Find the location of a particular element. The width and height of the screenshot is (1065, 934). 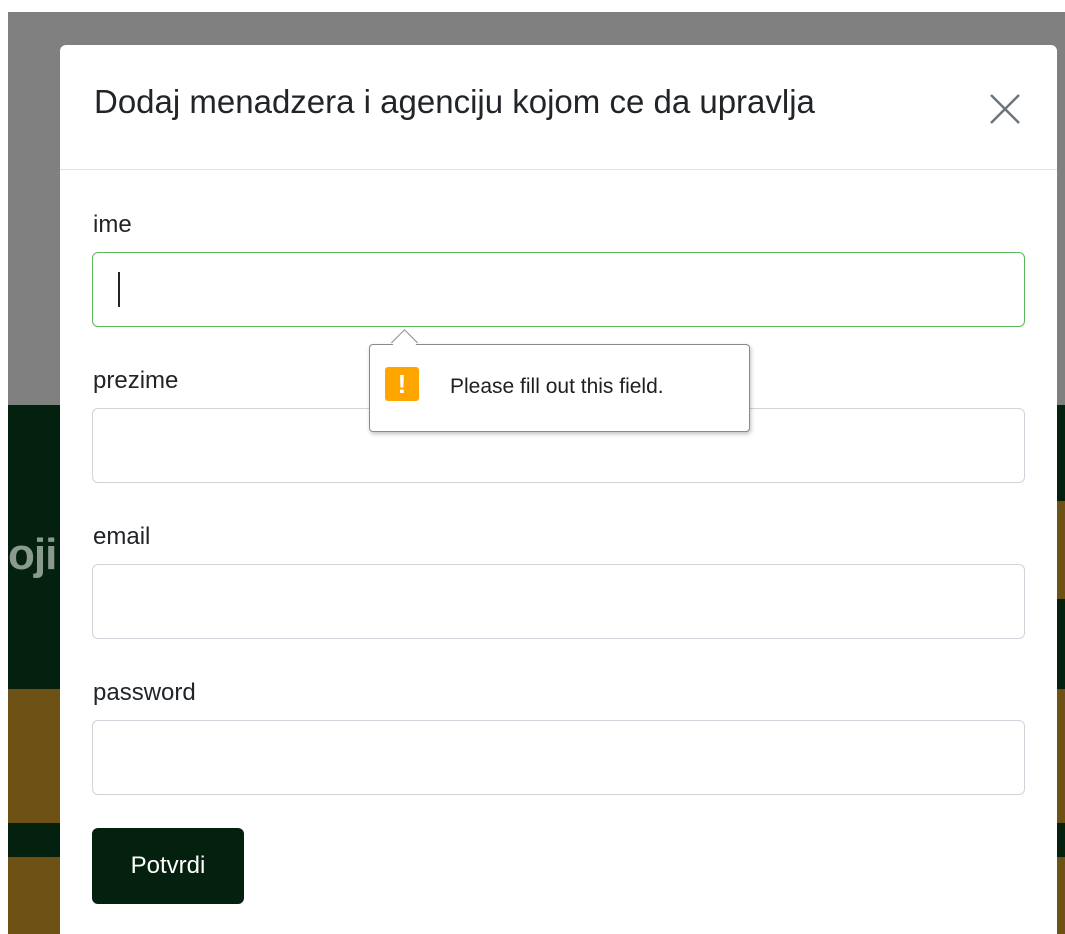

submit-button: Potvrdi is located at coordinates (168, 866).